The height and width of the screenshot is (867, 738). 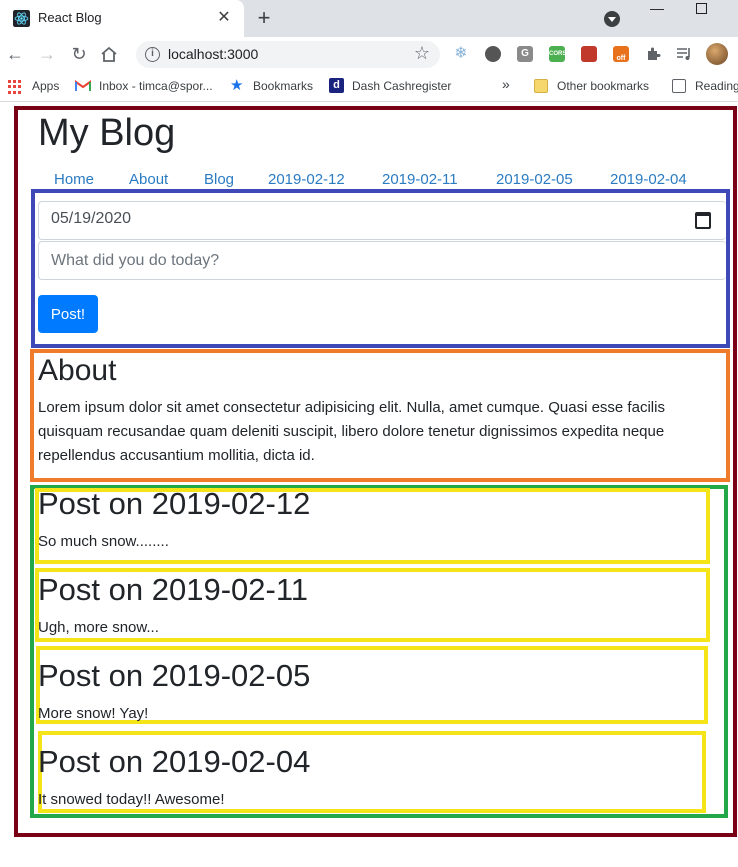 I want to click on tab-strip: React Blog ✕ + —, so click(x=369, y=18).